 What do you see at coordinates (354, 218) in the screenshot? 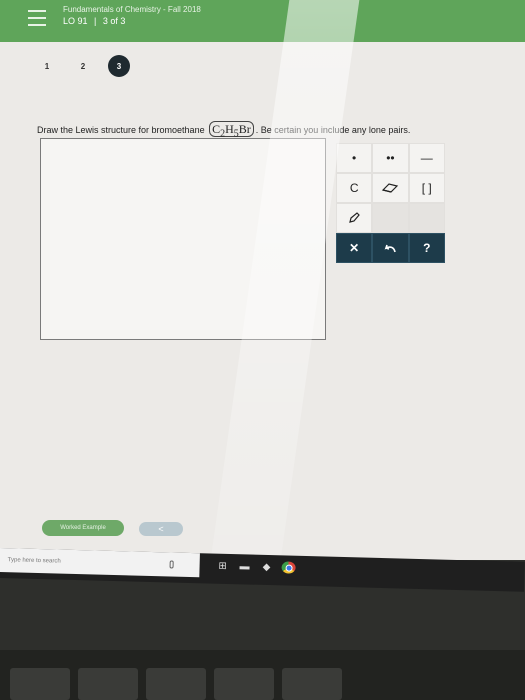
I see `pencil-icon` at bounding box center [354, 218].